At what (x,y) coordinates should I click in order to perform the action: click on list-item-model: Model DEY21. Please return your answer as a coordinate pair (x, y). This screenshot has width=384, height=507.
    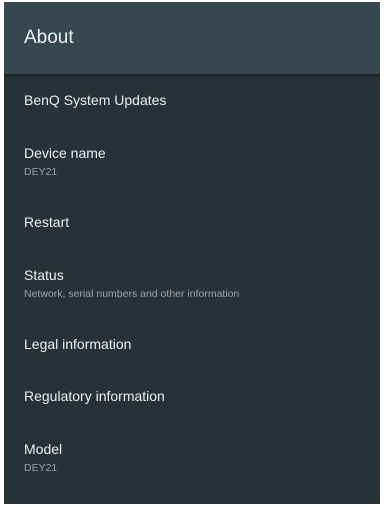
    Looking at the image, I should click on (192, 457).